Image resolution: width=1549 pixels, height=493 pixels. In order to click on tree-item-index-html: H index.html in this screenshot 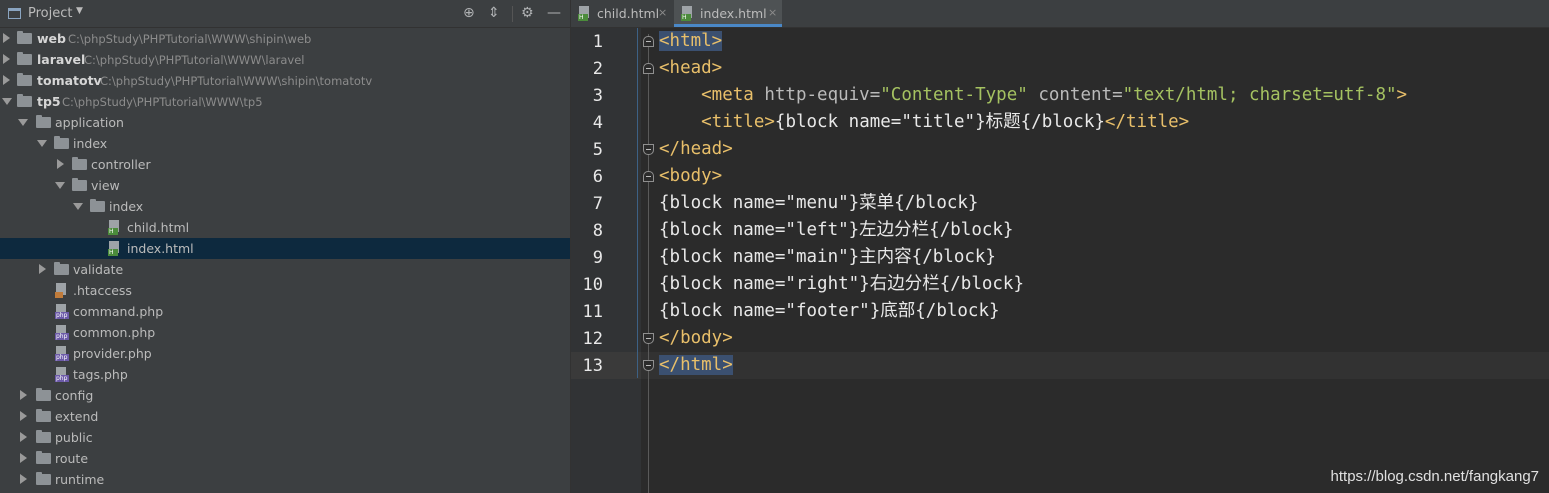, I will do `click(285, 248)`.